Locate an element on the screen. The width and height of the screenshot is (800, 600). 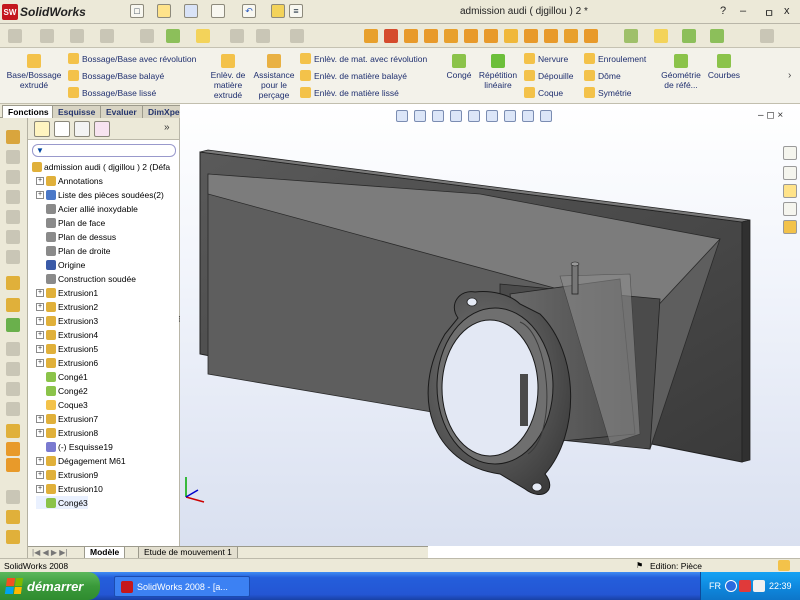
base-extrude-button: Base/Bossage extrudé is located at coordinates (34, 72).